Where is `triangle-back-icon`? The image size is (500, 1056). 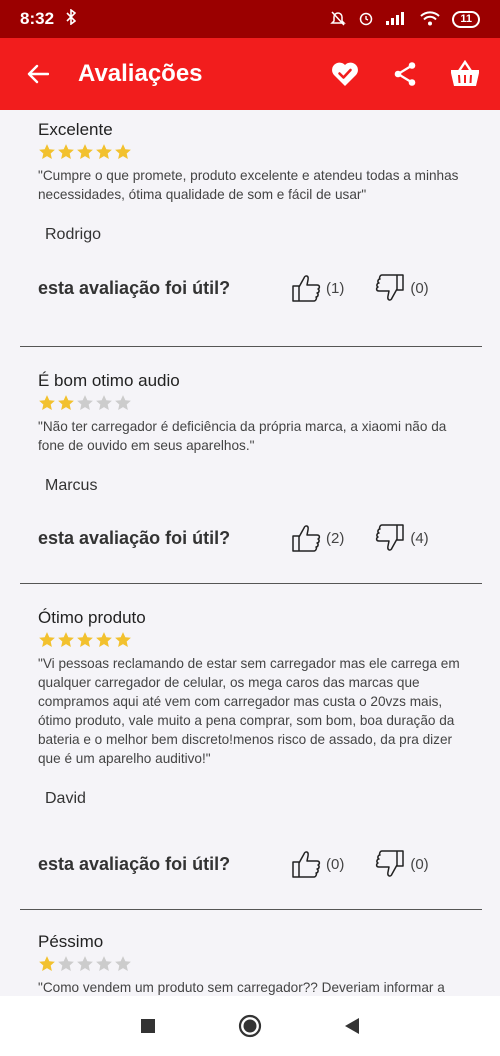
triangle-back-icon is located at coordinates (352, 1026).